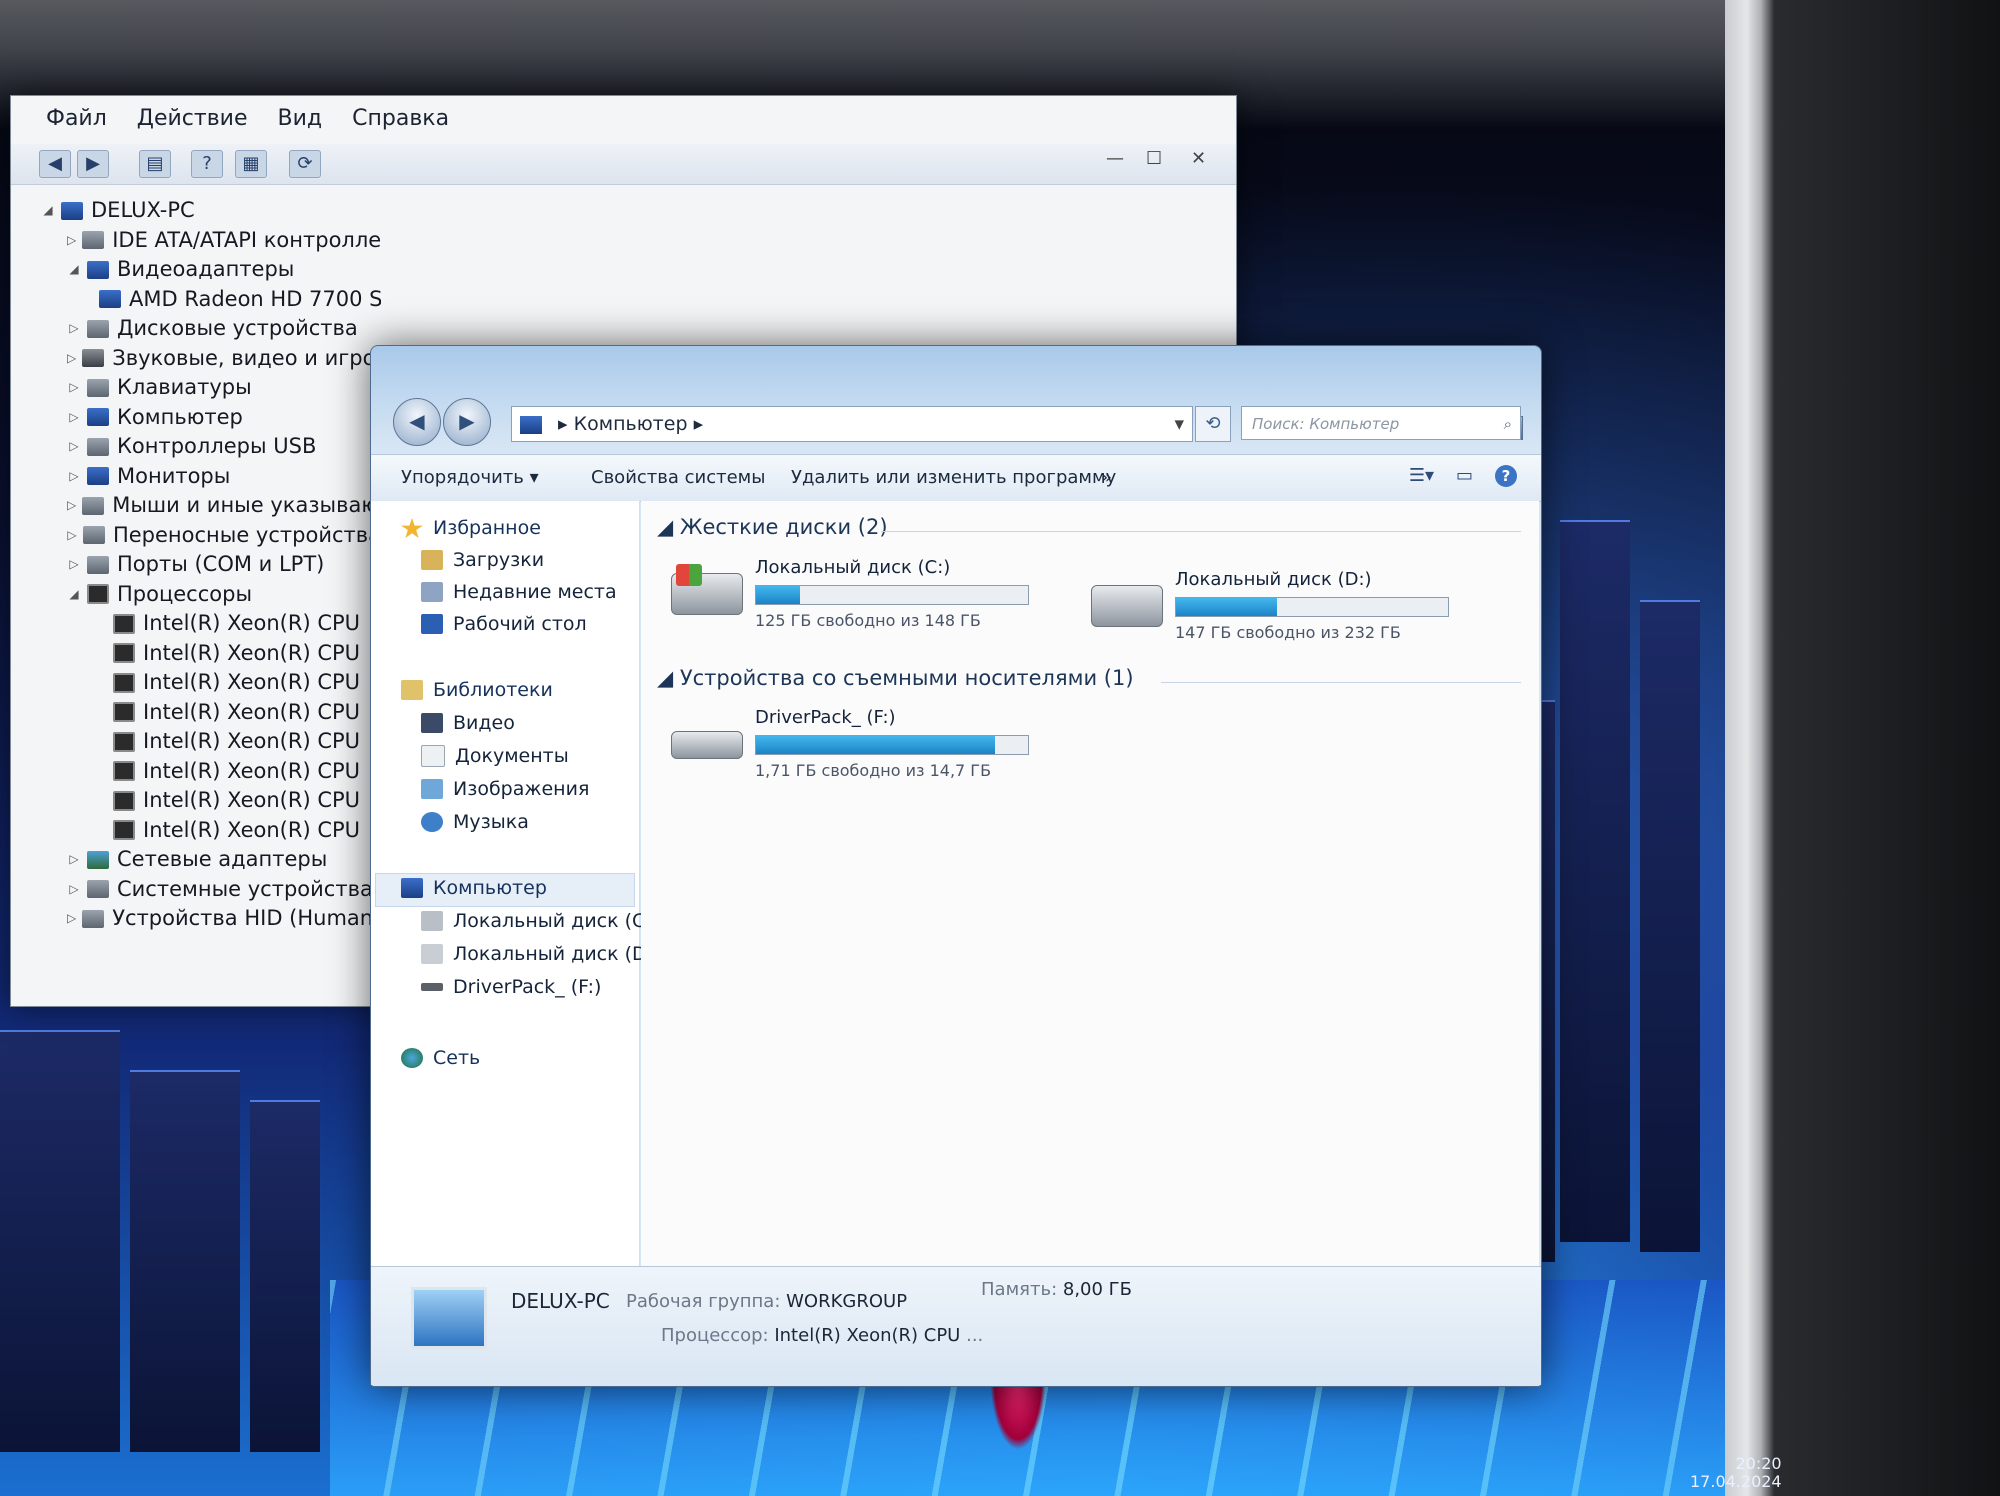 This screenshot has width=2000, height=1496. Describe the element at coordinates (715, 1335) in the screenshot. I see `processor-label: Процессор:` at that location.